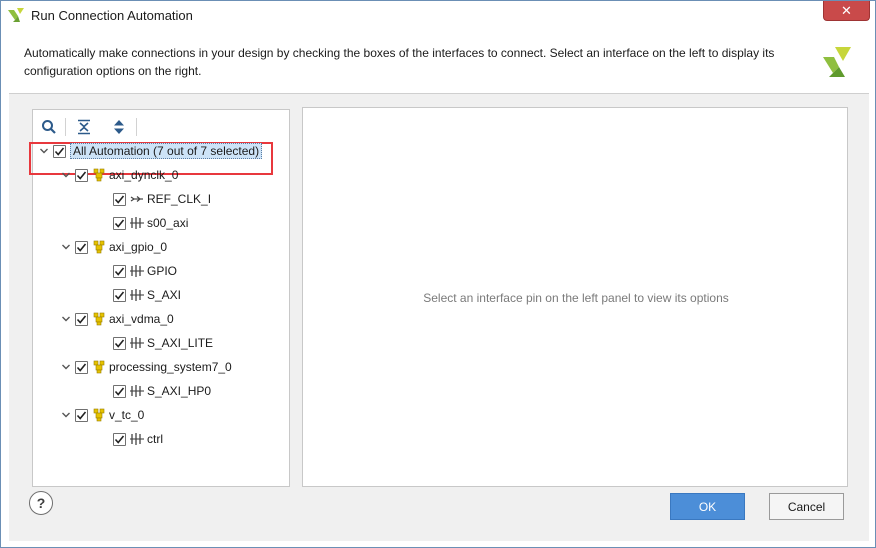 The image size is (876, 548). I want to click on close-button: ✕, so click(846, 11).